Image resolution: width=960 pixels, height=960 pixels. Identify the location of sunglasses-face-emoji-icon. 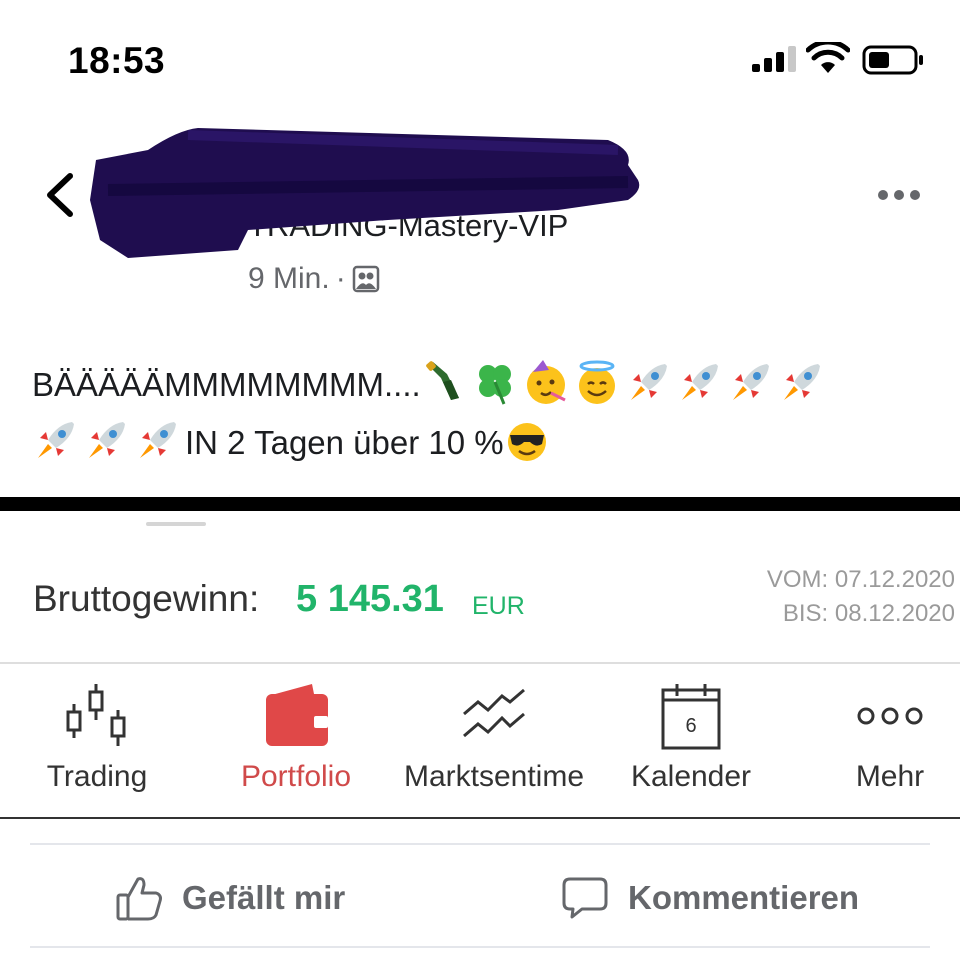
(526, 442).